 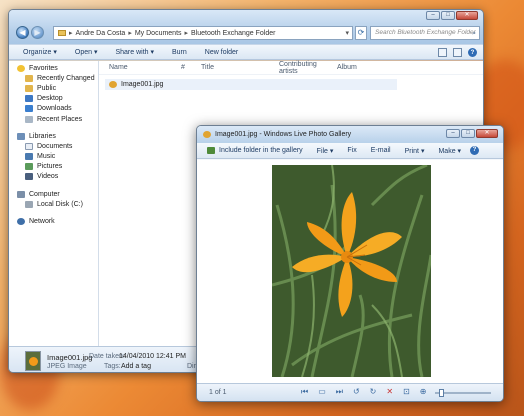 I want to click on videos-icon, so click(x=29, y=177).